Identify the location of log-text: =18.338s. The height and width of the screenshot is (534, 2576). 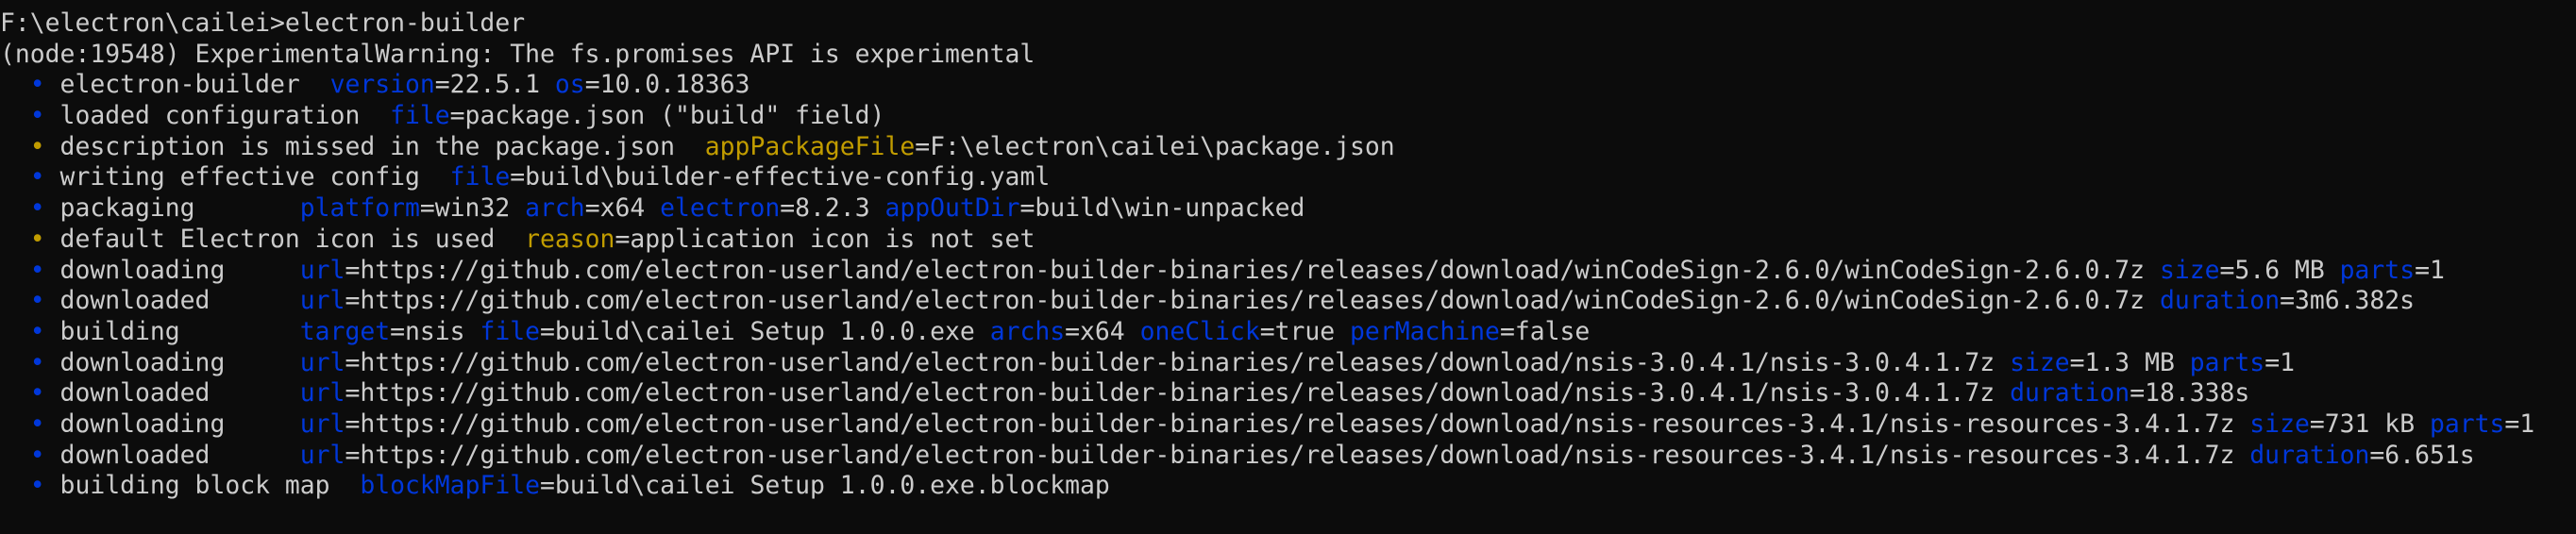
(2190, 393).